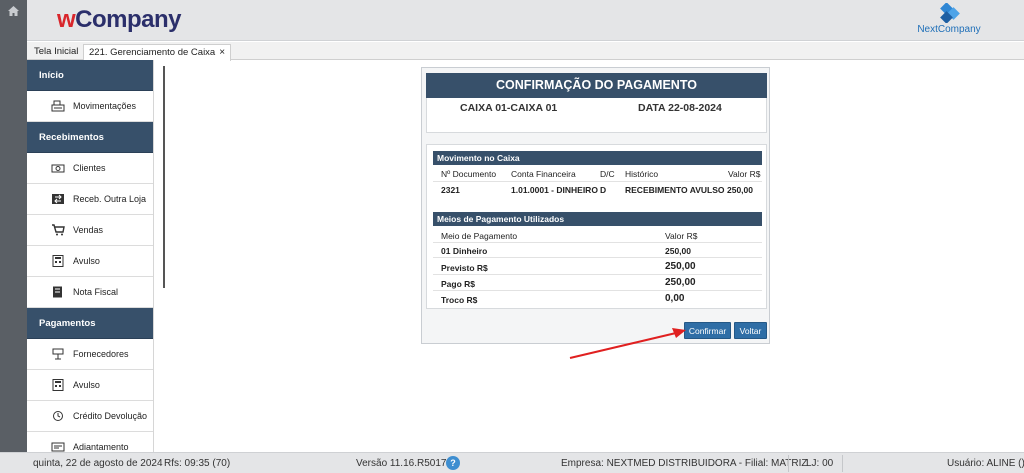 This screenshot has width=1024, height=473. Describe the element at coordinates (164, 177) in the screenshot. I see `content-scrollbar` at that location.